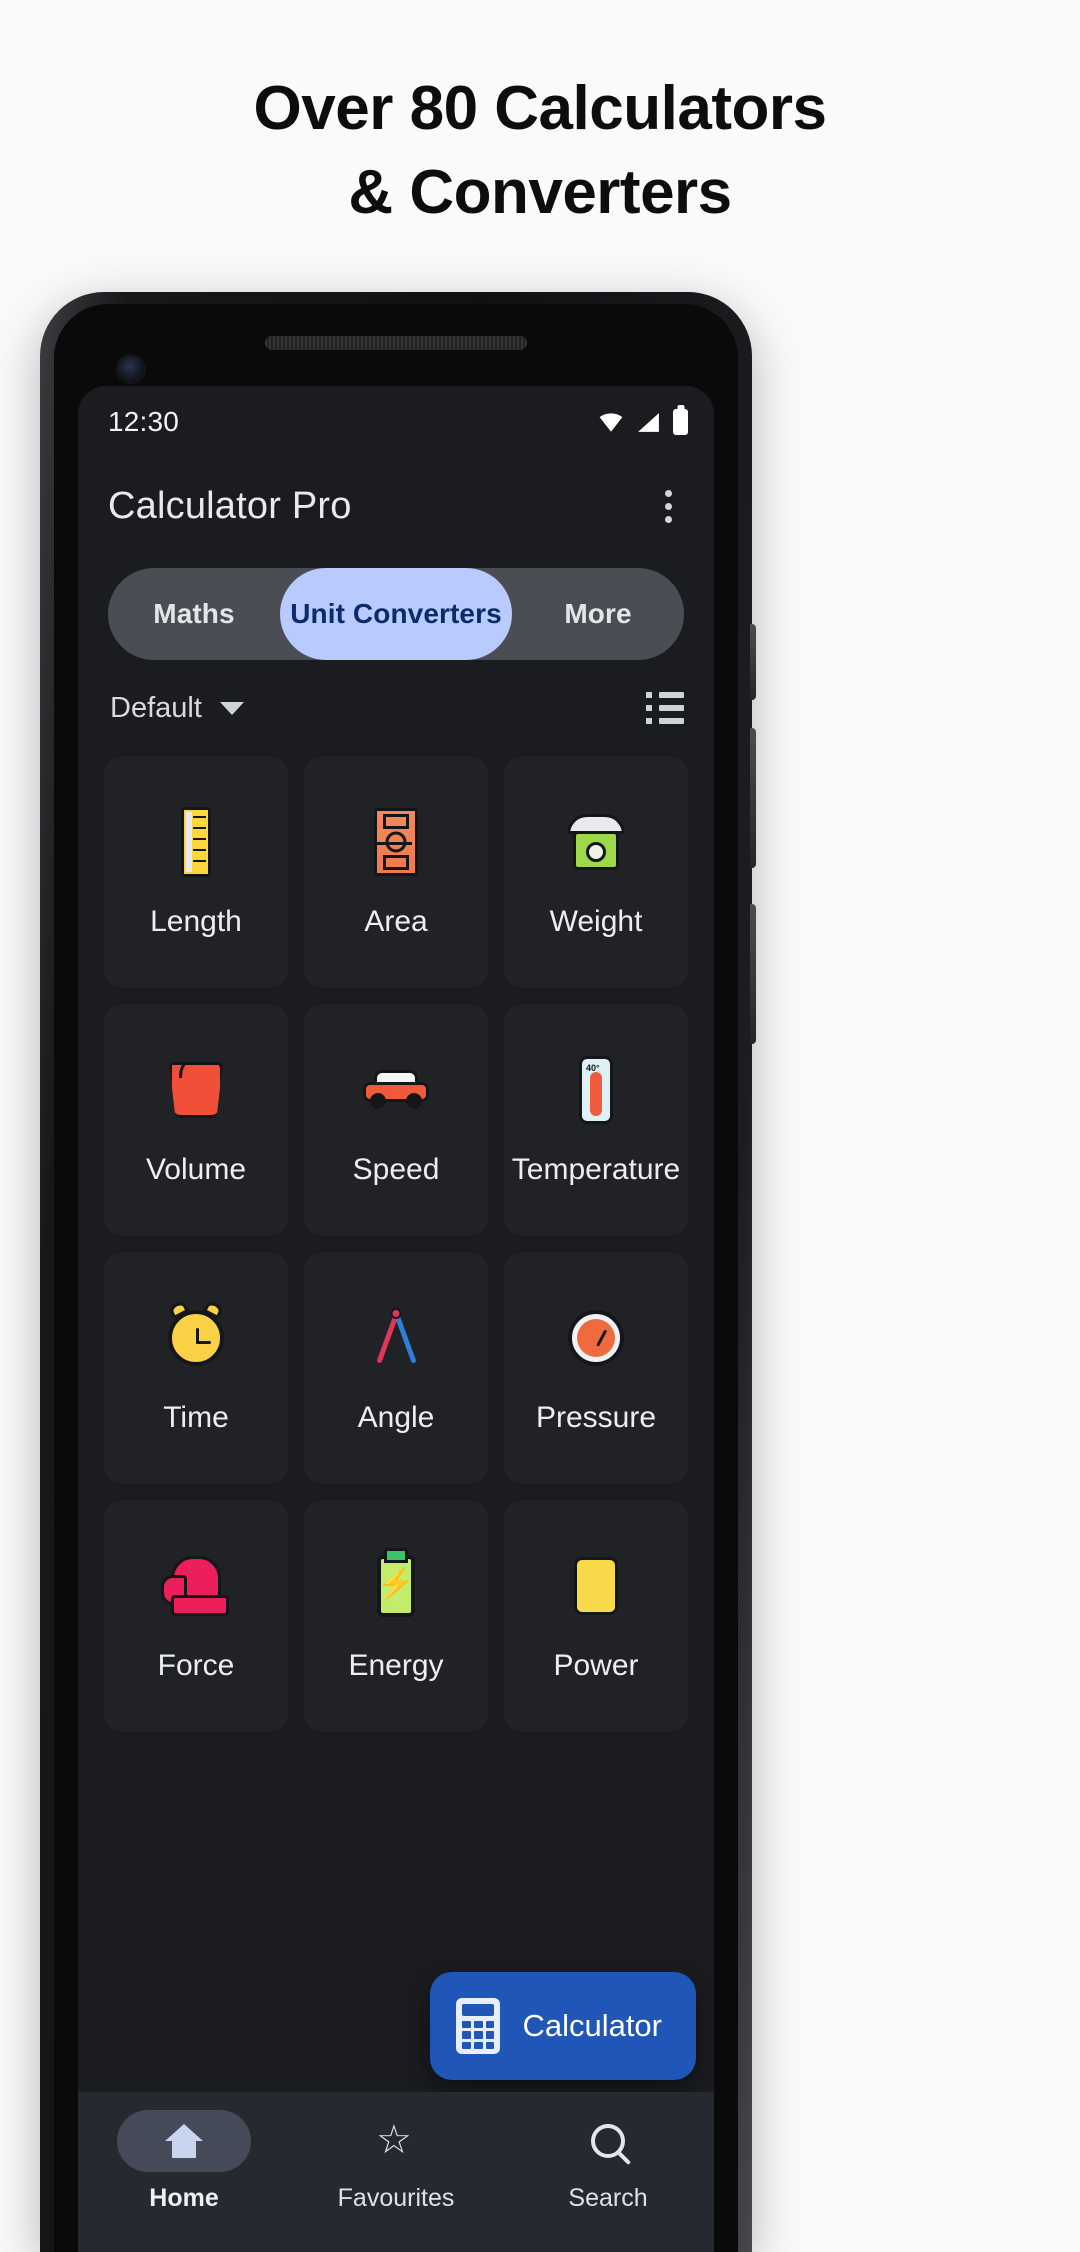 The height and width of the screenshot is (2252, 1080). I want to click on grid-item-force: Force, so click(196, 1616).